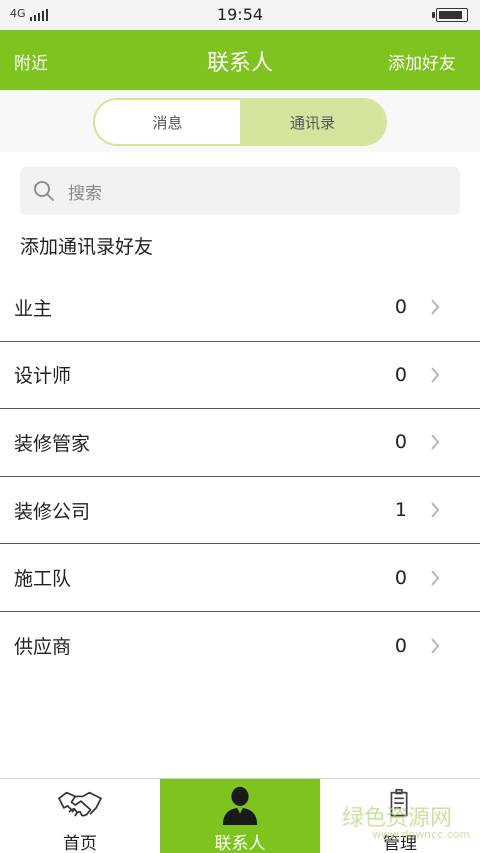 The width and height of the screenshot is (480, 853). What do you see at coordinates (240, 191) in the screenshot?
I see `search-input: 搜索` at bounding box center [240, 191].